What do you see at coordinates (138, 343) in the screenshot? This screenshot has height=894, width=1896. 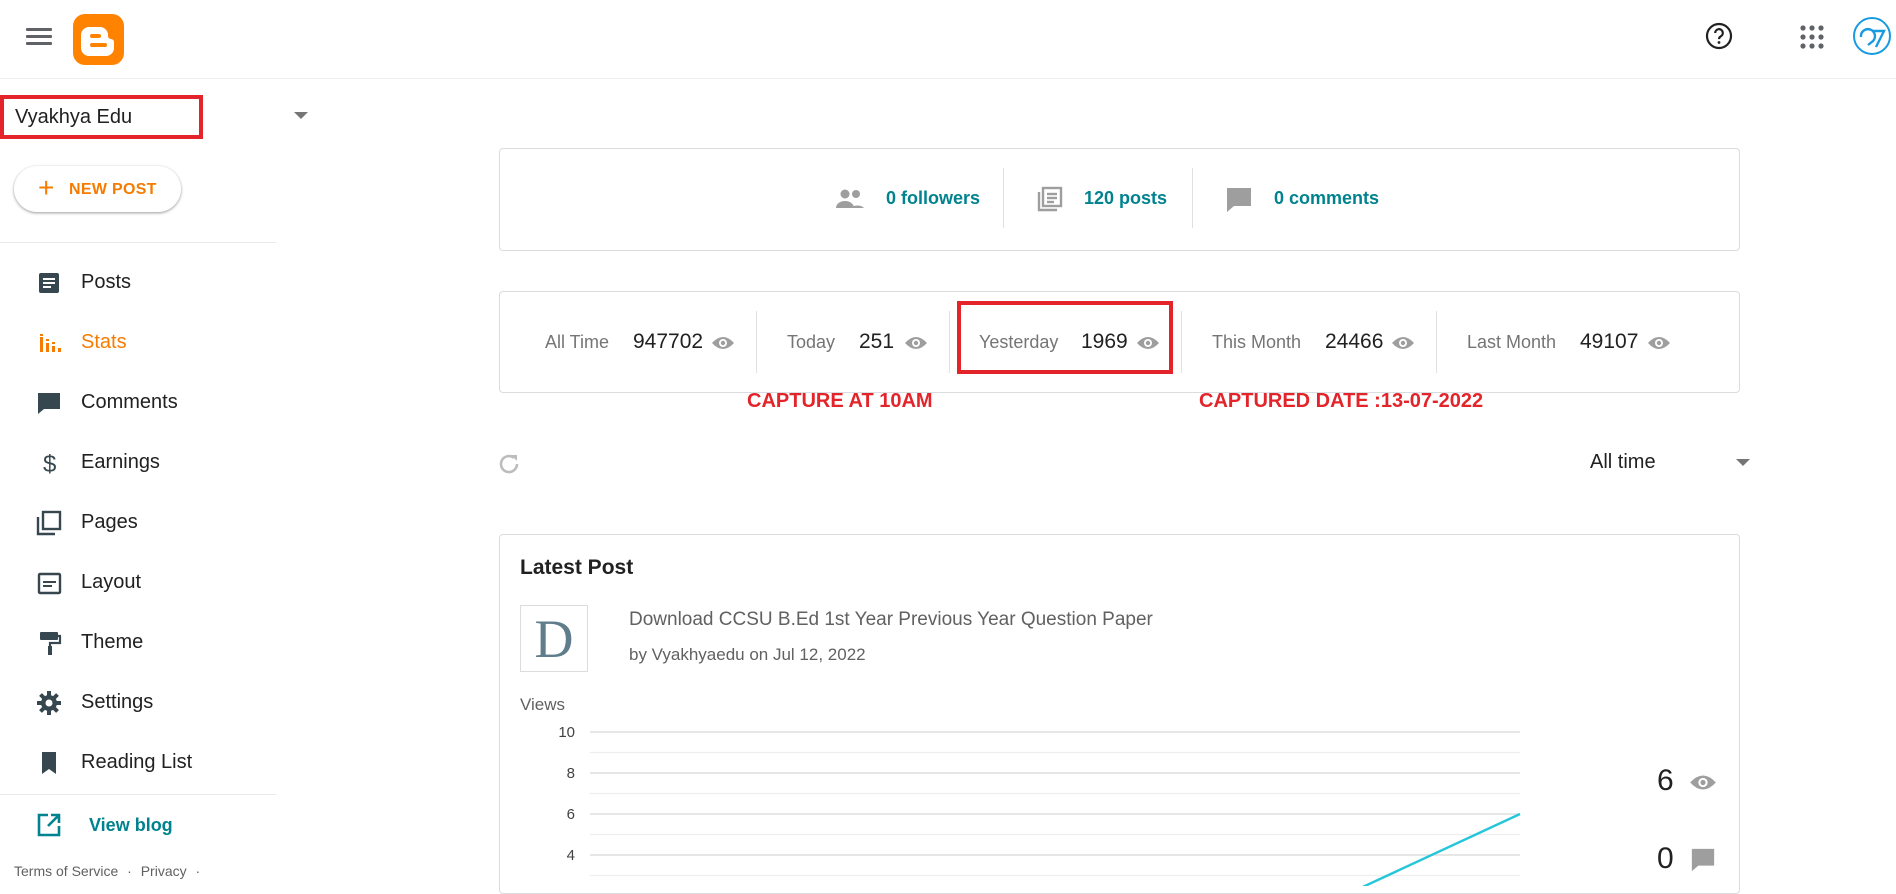 I see `sidebar-item-stats: Stats` at bounding box center [138, 343].